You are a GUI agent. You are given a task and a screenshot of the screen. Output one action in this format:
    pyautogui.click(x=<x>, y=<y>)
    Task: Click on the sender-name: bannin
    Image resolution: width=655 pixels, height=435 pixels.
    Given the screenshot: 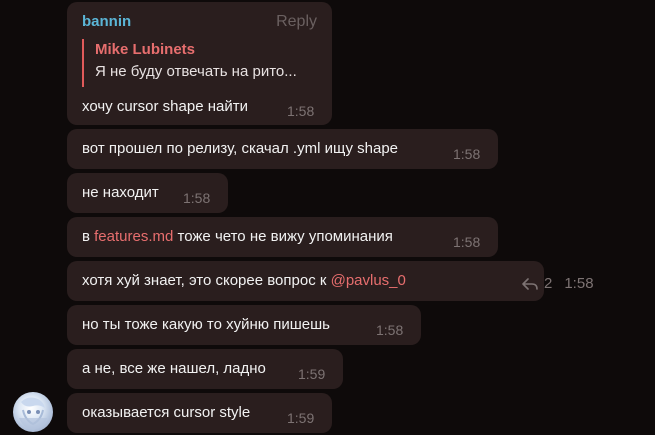 What is the action you would take?
    pyautogui.click(x=106, y=22)
    